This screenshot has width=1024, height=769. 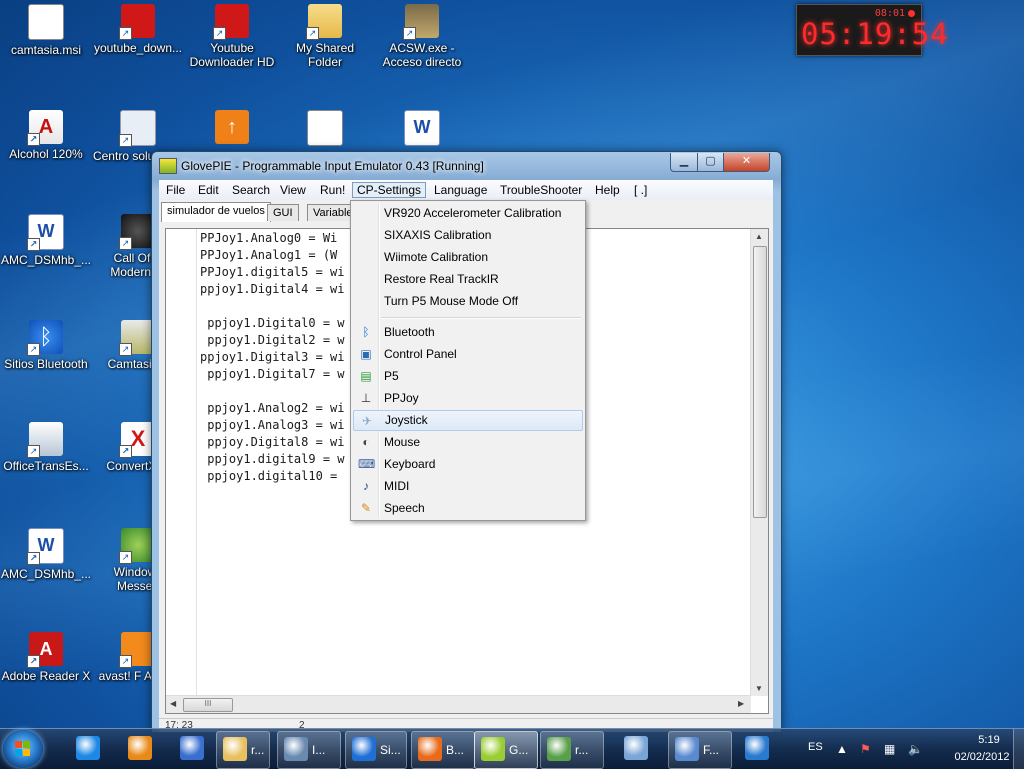 What do you see at coordinates (467, 257) in the screenshot?
I see `menu-item-wiimote-calibration: Wiimote Calibration` at bounding box center [467, 257].